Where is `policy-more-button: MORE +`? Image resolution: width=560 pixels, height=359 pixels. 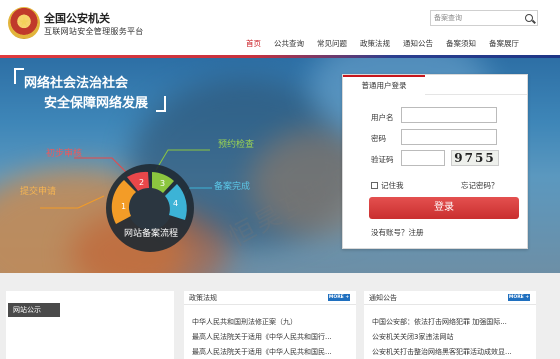 policy-more-button: MORE + is located at coordinates (339, 297).